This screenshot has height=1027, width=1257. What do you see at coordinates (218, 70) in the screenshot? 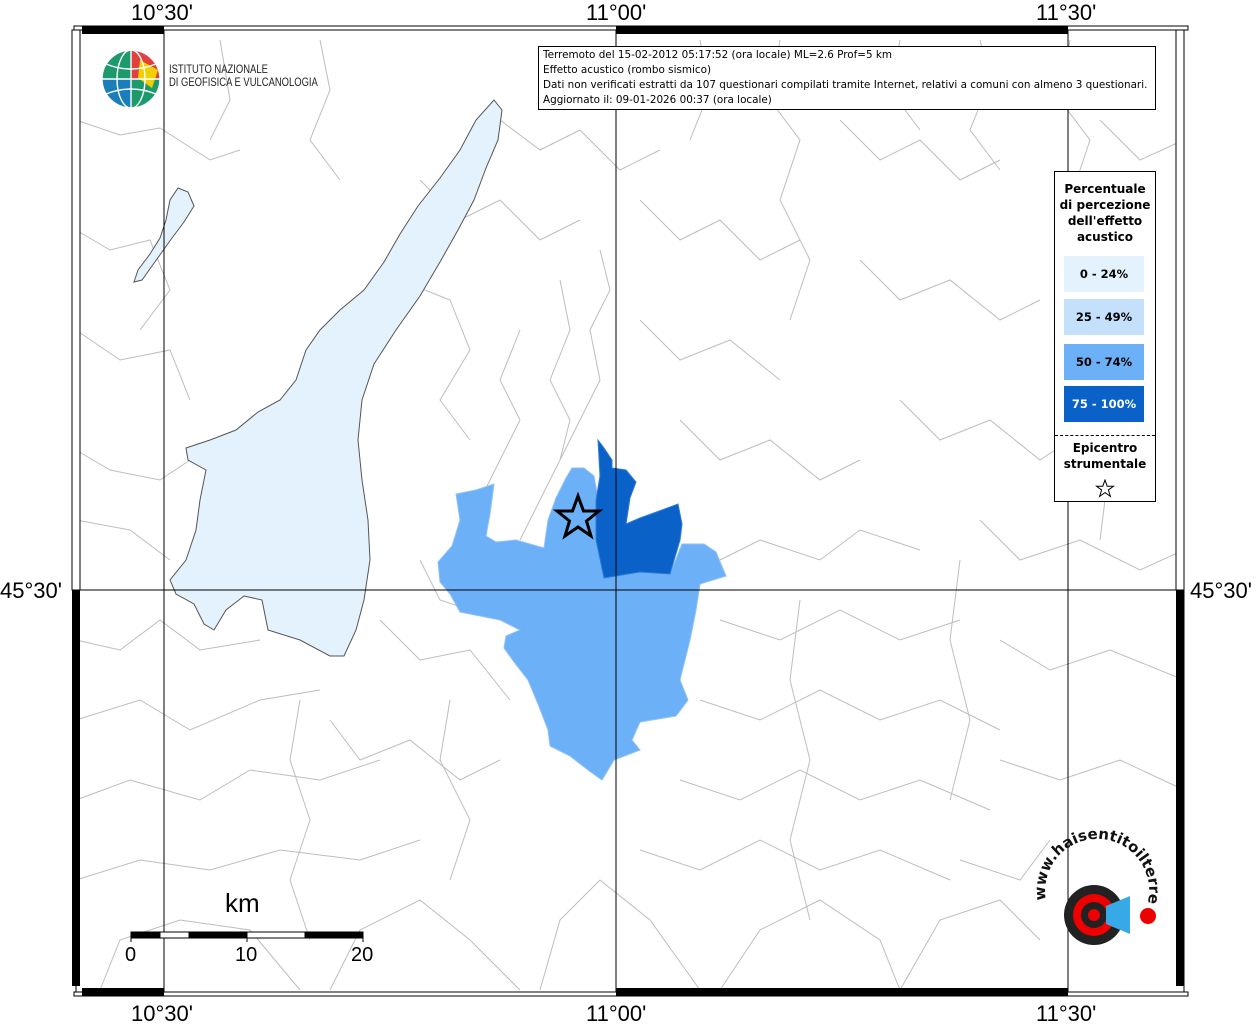
I see `ingv-name-line1: ISTITUTO NAZIONALE` at bounding box center [218, 70].